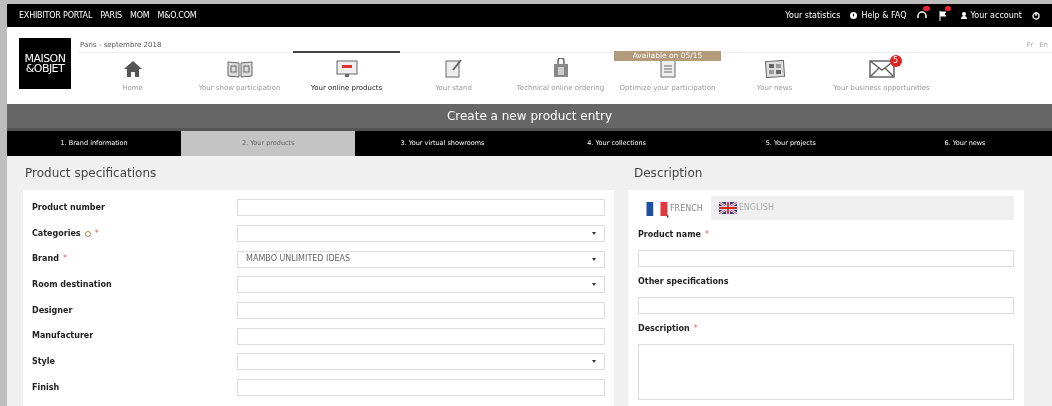 The image size is (1052, 406). I want to click on flag-button, so click(944, 15).